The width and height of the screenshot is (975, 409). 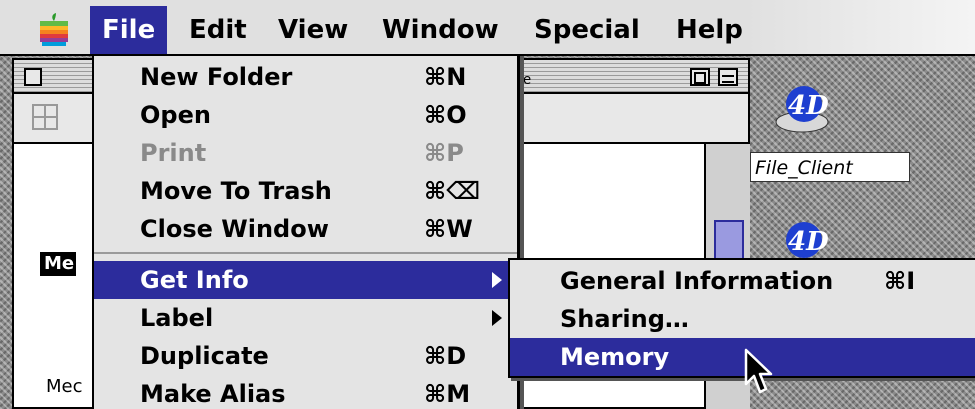 I want to click on menu-edit: Edit, so click(x=218, y=30).